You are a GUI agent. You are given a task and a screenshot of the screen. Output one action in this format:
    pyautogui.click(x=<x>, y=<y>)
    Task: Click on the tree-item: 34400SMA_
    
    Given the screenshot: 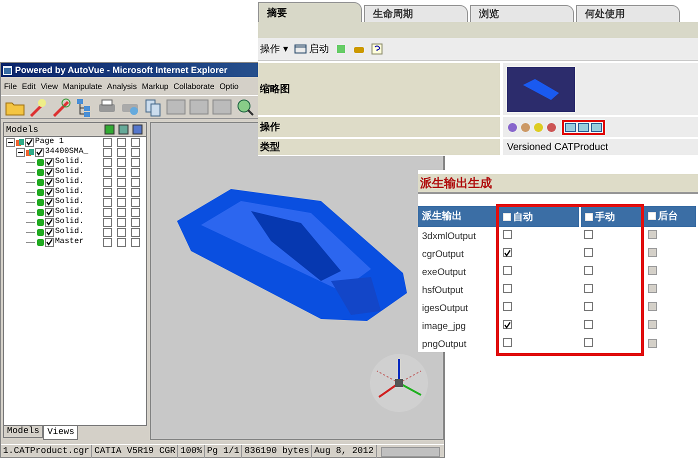 What is the action you would take?
    pyautogui.click(x=66, y=152)
    